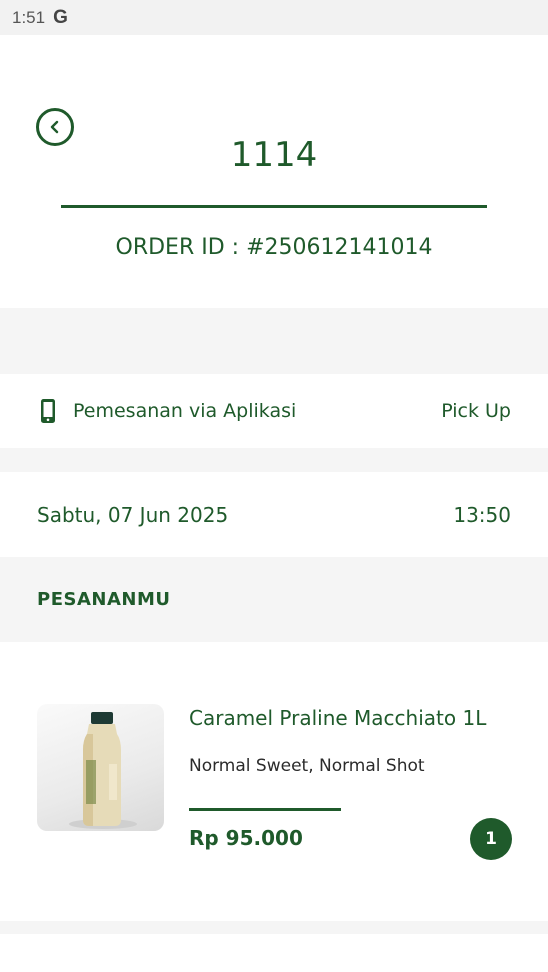  Describe the element at coordinates (274, 247) in the screenshot. I see `order-id: ORDER ID : #250612141014` at that location.